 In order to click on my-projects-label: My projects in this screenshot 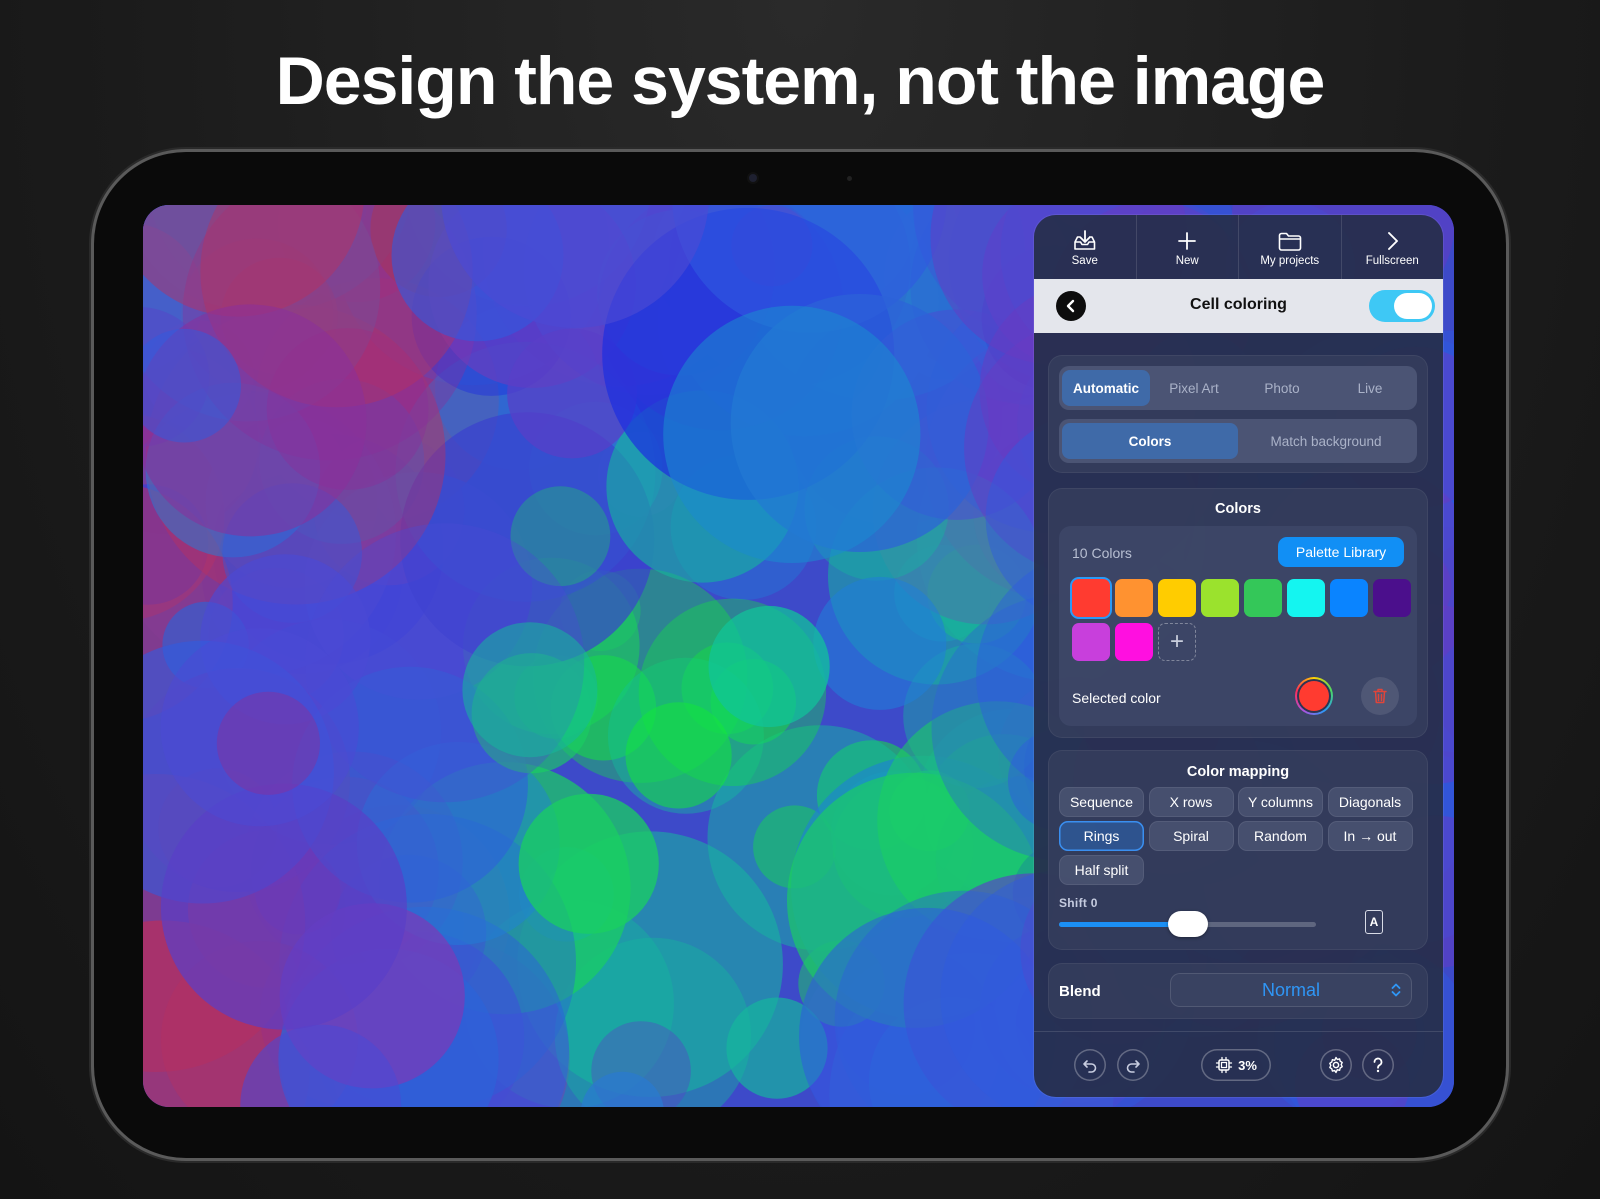, I will do `click(1290, 261)`.